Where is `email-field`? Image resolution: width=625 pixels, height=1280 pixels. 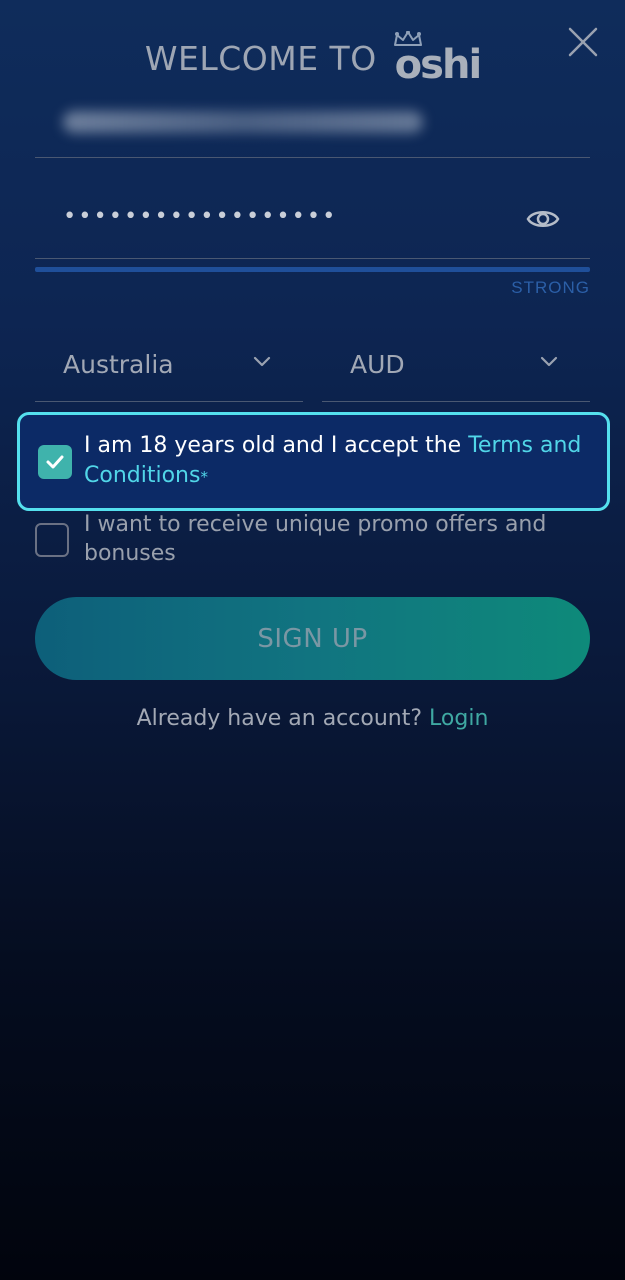 email-field is located at coordinates (312, 126).